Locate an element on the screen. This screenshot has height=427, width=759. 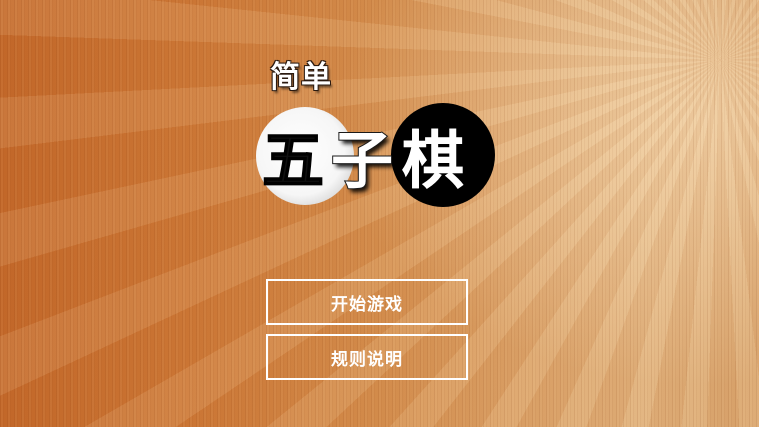
logo-char-3: 棋 is located at coordinates (433, 160).